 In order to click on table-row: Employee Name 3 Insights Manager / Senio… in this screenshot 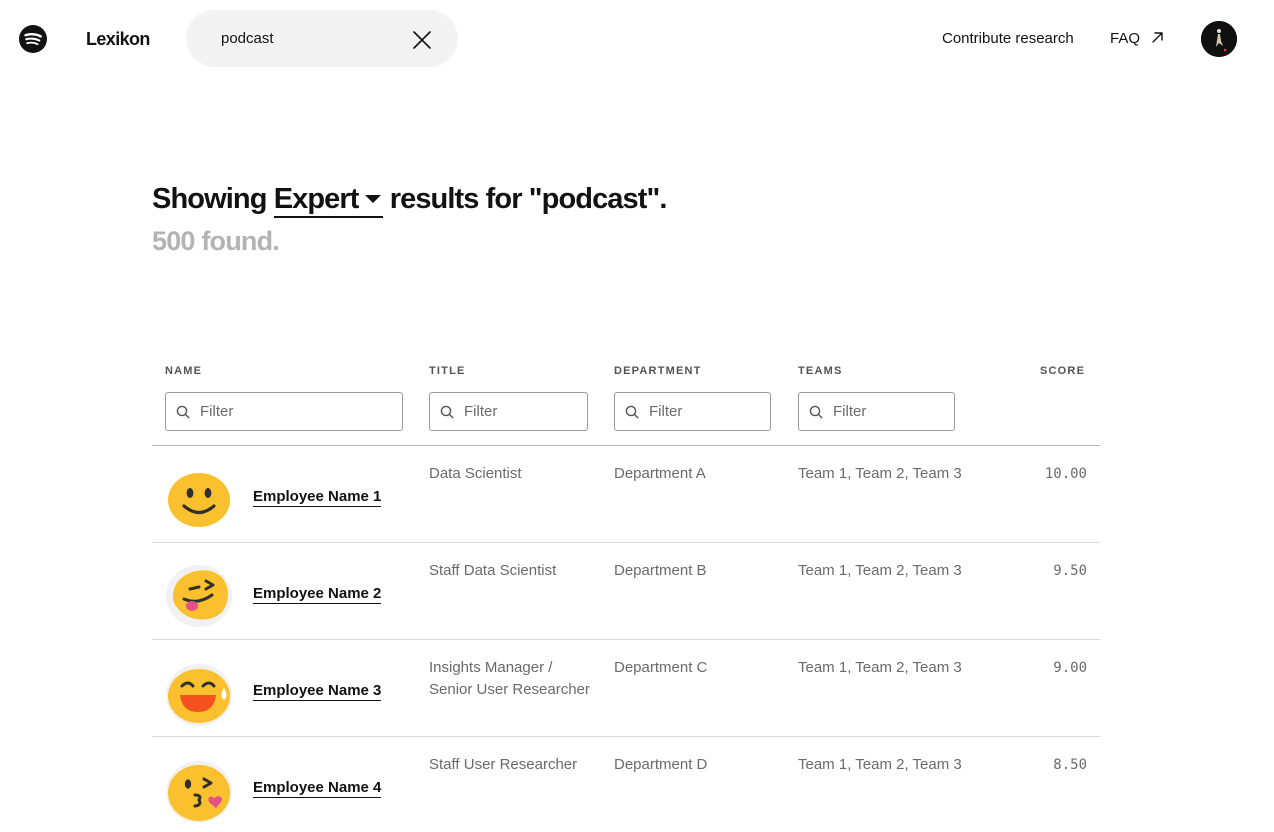, I will do `click(626, 688)`.